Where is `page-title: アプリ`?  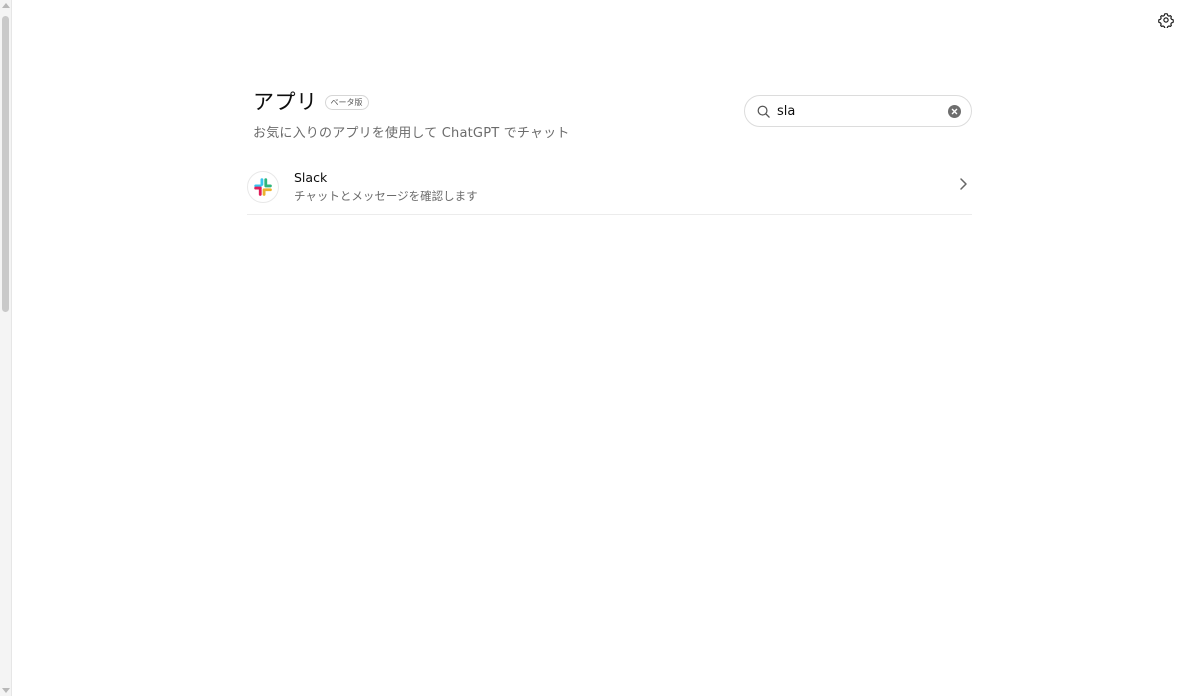
page-title: アプリ is located at coordinates (285, 102).